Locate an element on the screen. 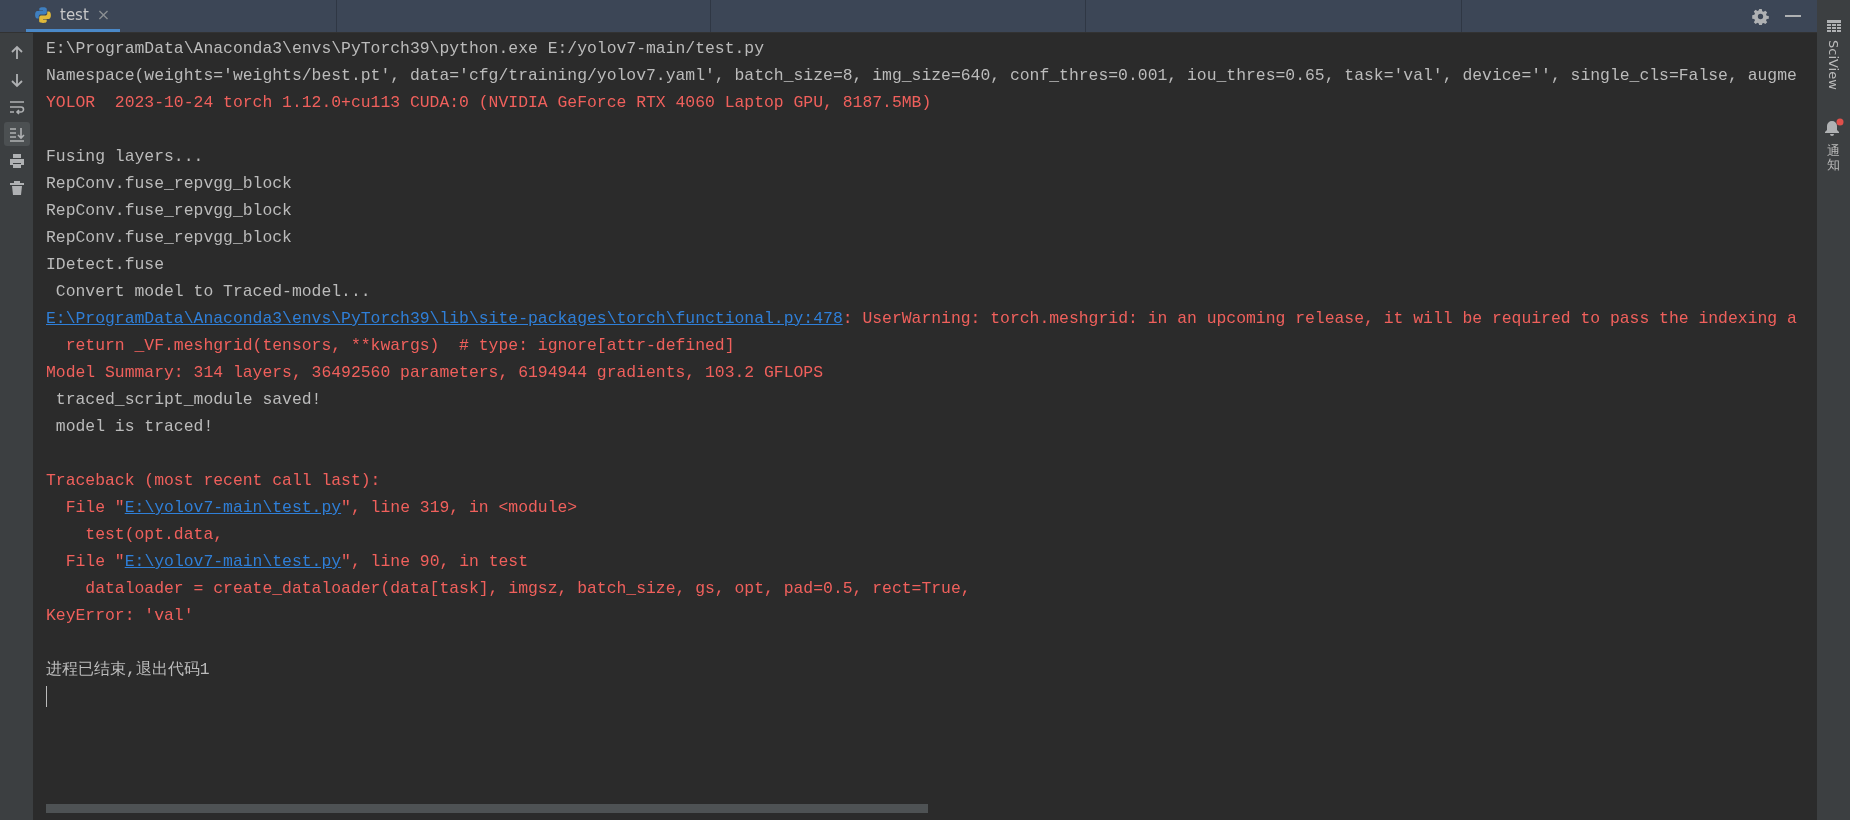 This screenshot has height=820, width=1850. close-tab-button: × is located at coordinates (103, 14).